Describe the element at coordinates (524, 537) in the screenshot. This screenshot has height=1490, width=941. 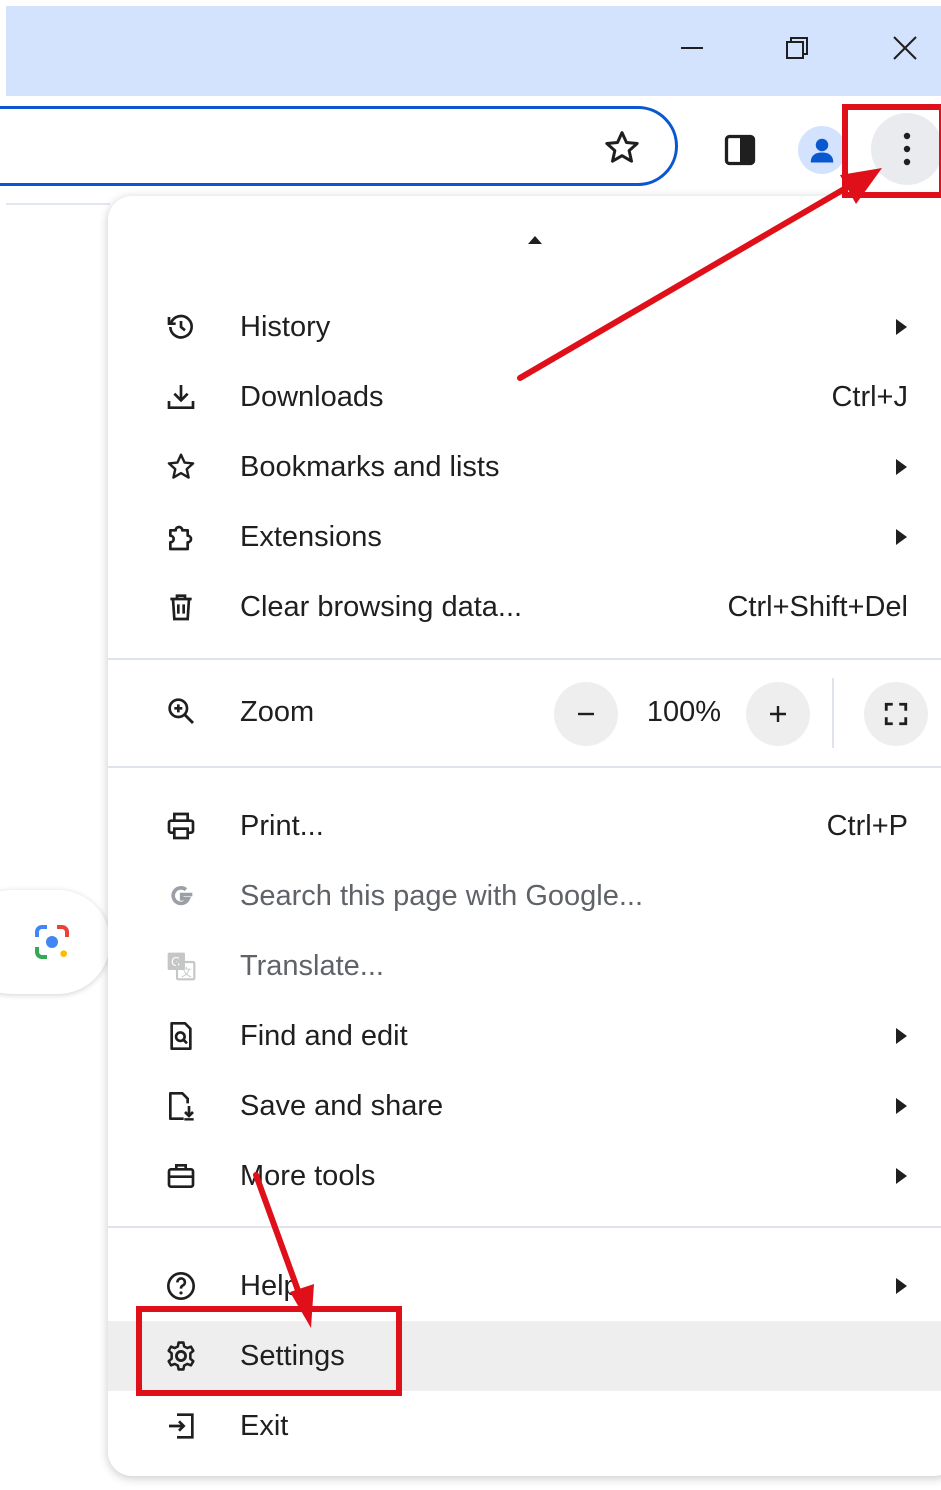
I see `menu-item-extensions: Extensions` at that location.